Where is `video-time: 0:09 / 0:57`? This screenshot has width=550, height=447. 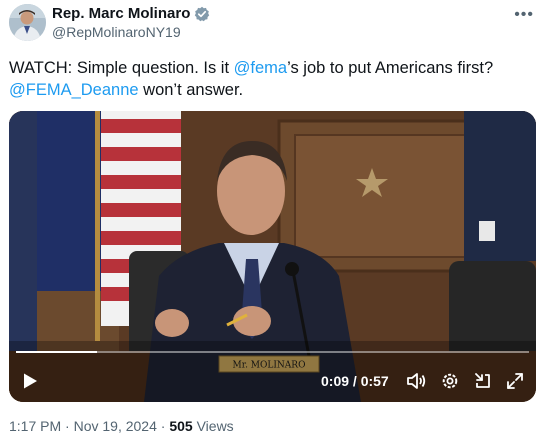
video-time: 0:09 / 0:57 is located at coordinates (355, 381).